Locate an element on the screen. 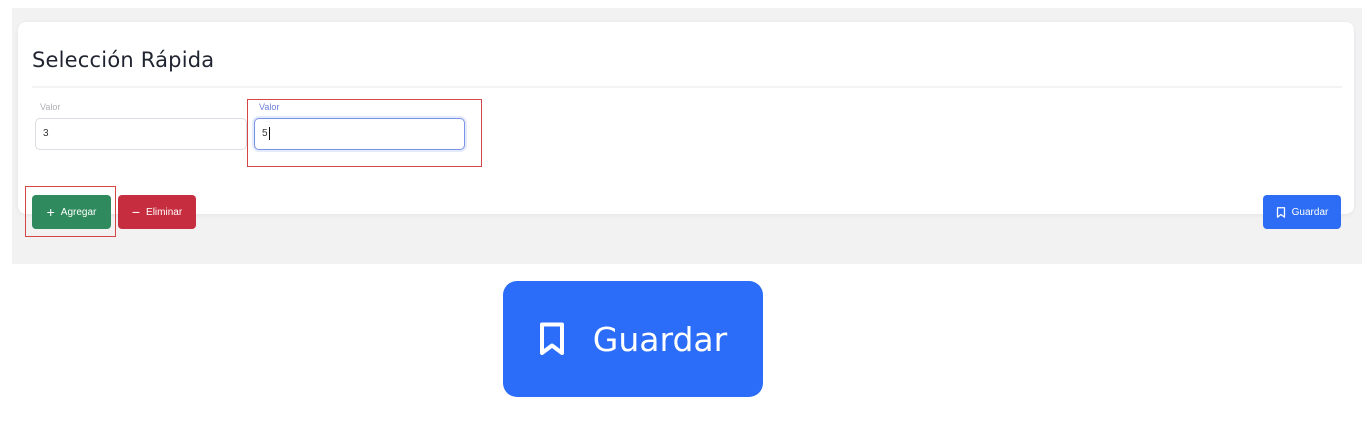 This screenshot has width=1372, height=442. save-button-label: Guardar is located at coordinates (1310, 212).